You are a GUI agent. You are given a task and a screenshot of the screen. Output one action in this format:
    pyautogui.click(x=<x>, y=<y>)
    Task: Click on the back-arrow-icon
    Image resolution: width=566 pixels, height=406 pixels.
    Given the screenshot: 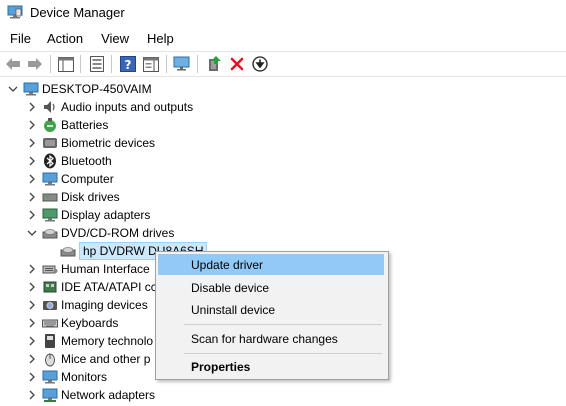 What is the action you would take?
    pyautogui.click(x=13, y=64)
    